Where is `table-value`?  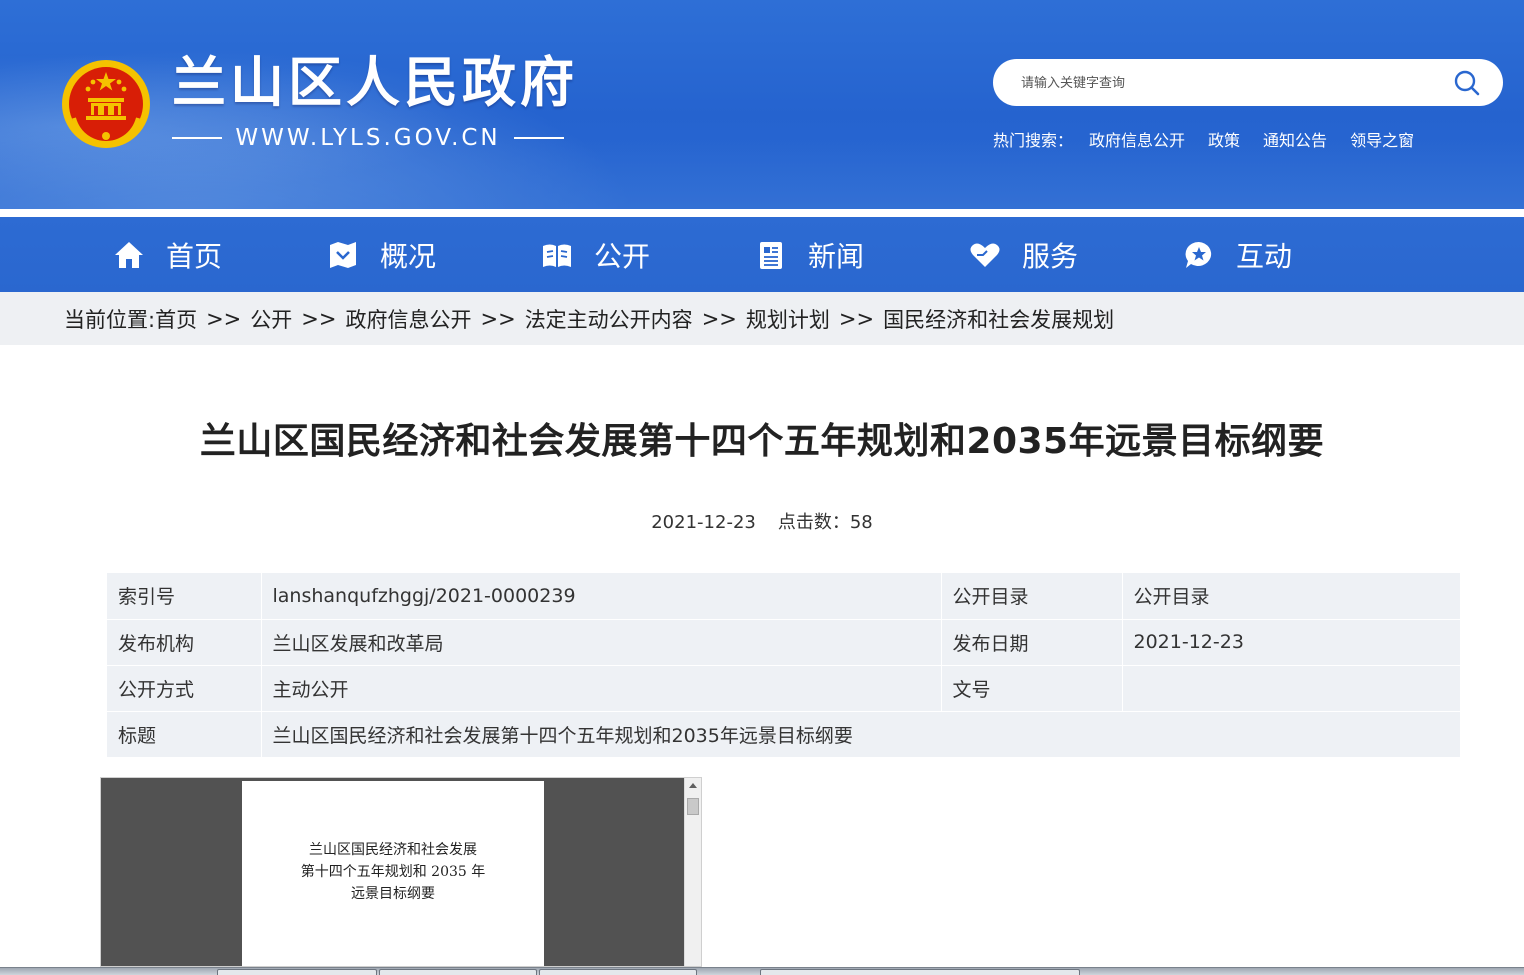
table-value is located at coordinates (1290, 688).